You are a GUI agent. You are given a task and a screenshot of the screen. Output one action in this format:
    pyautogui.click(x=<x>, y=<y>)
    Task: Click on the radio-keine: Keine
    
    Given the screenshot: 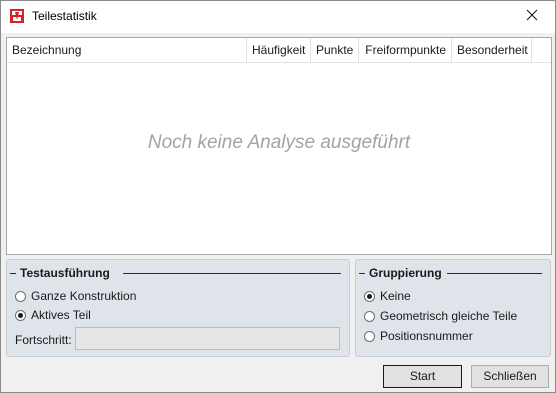 What is the action you would take?
    pyautogui.click(x=387, y=296)
    